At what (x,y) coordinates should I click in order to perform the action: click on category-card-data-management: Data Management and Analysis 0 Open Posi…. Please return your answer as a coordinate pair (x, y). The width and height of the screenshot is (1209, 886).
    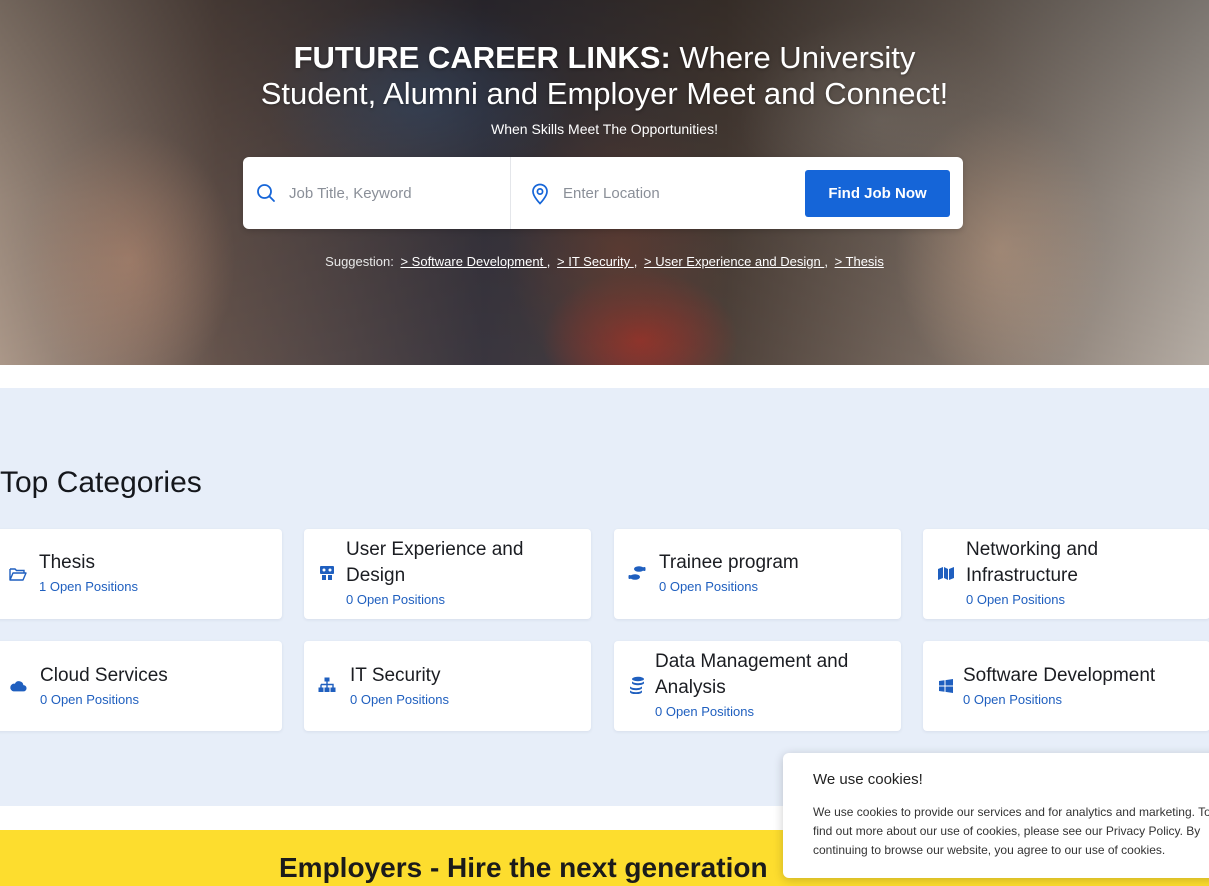
    Looking at the image, I should click on (757, 686).